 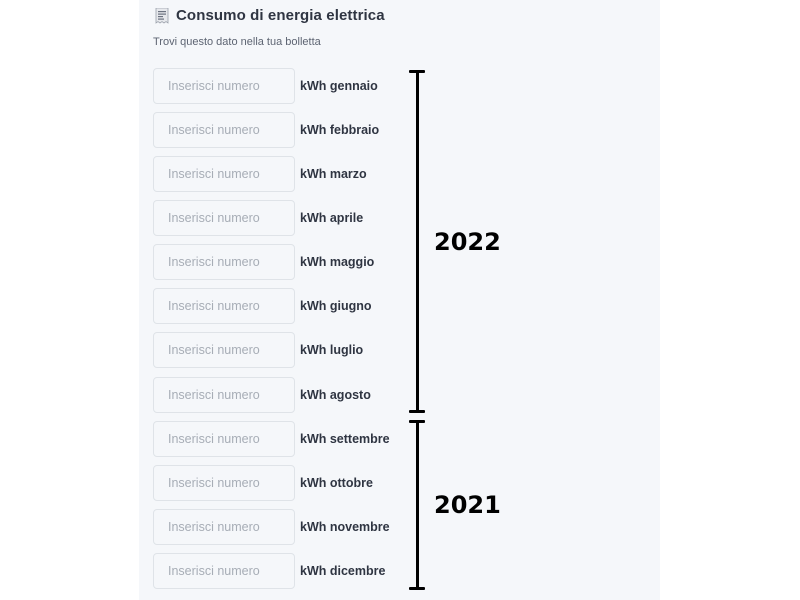 What do you see at coordinates (224, 86) in the screenshot?
I see `kwh-input-gennaio` at bounding box center [224, 86].